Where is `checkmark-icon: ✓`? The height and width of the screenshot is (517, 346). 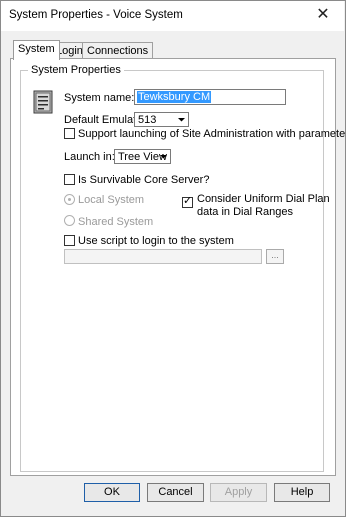 checkmark-icon: ✓ is located at coordinates (188, 201).